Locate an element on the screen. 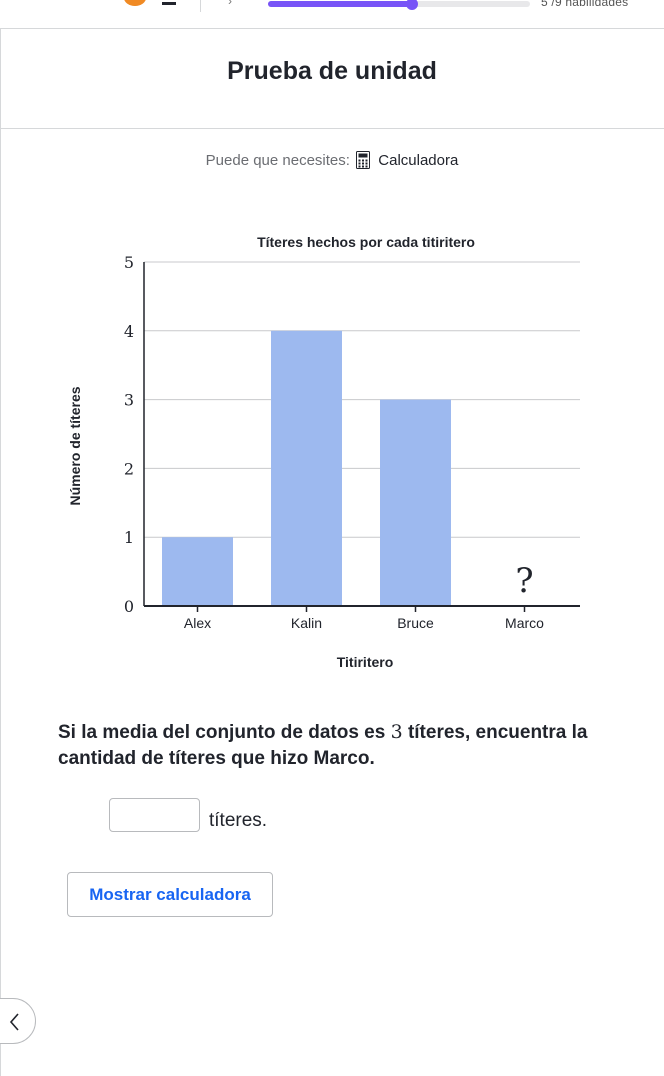 Image resolution: width=664 pixels, height=1076 pixels. chart-title: Títeres hechos por cada titiritero is located at coordinates (366, 242).